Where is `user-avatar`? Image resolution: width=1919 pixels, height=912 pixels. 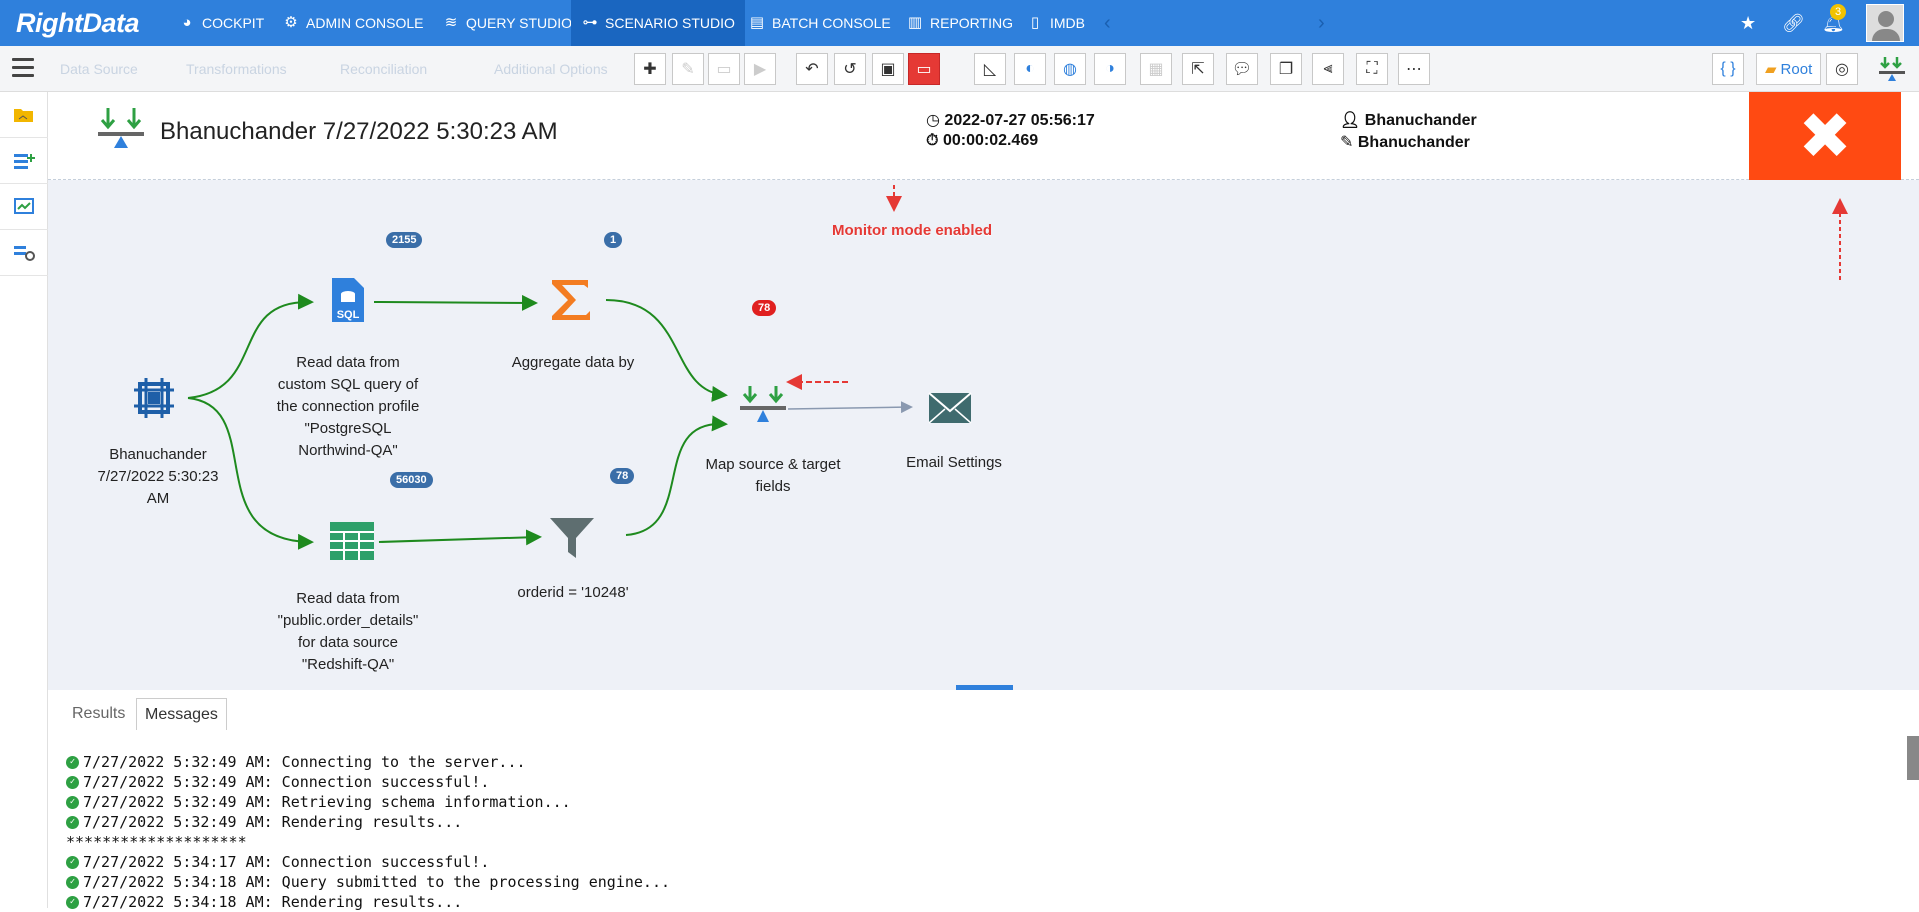
user-avatar is located at coordinates (1885, 23).